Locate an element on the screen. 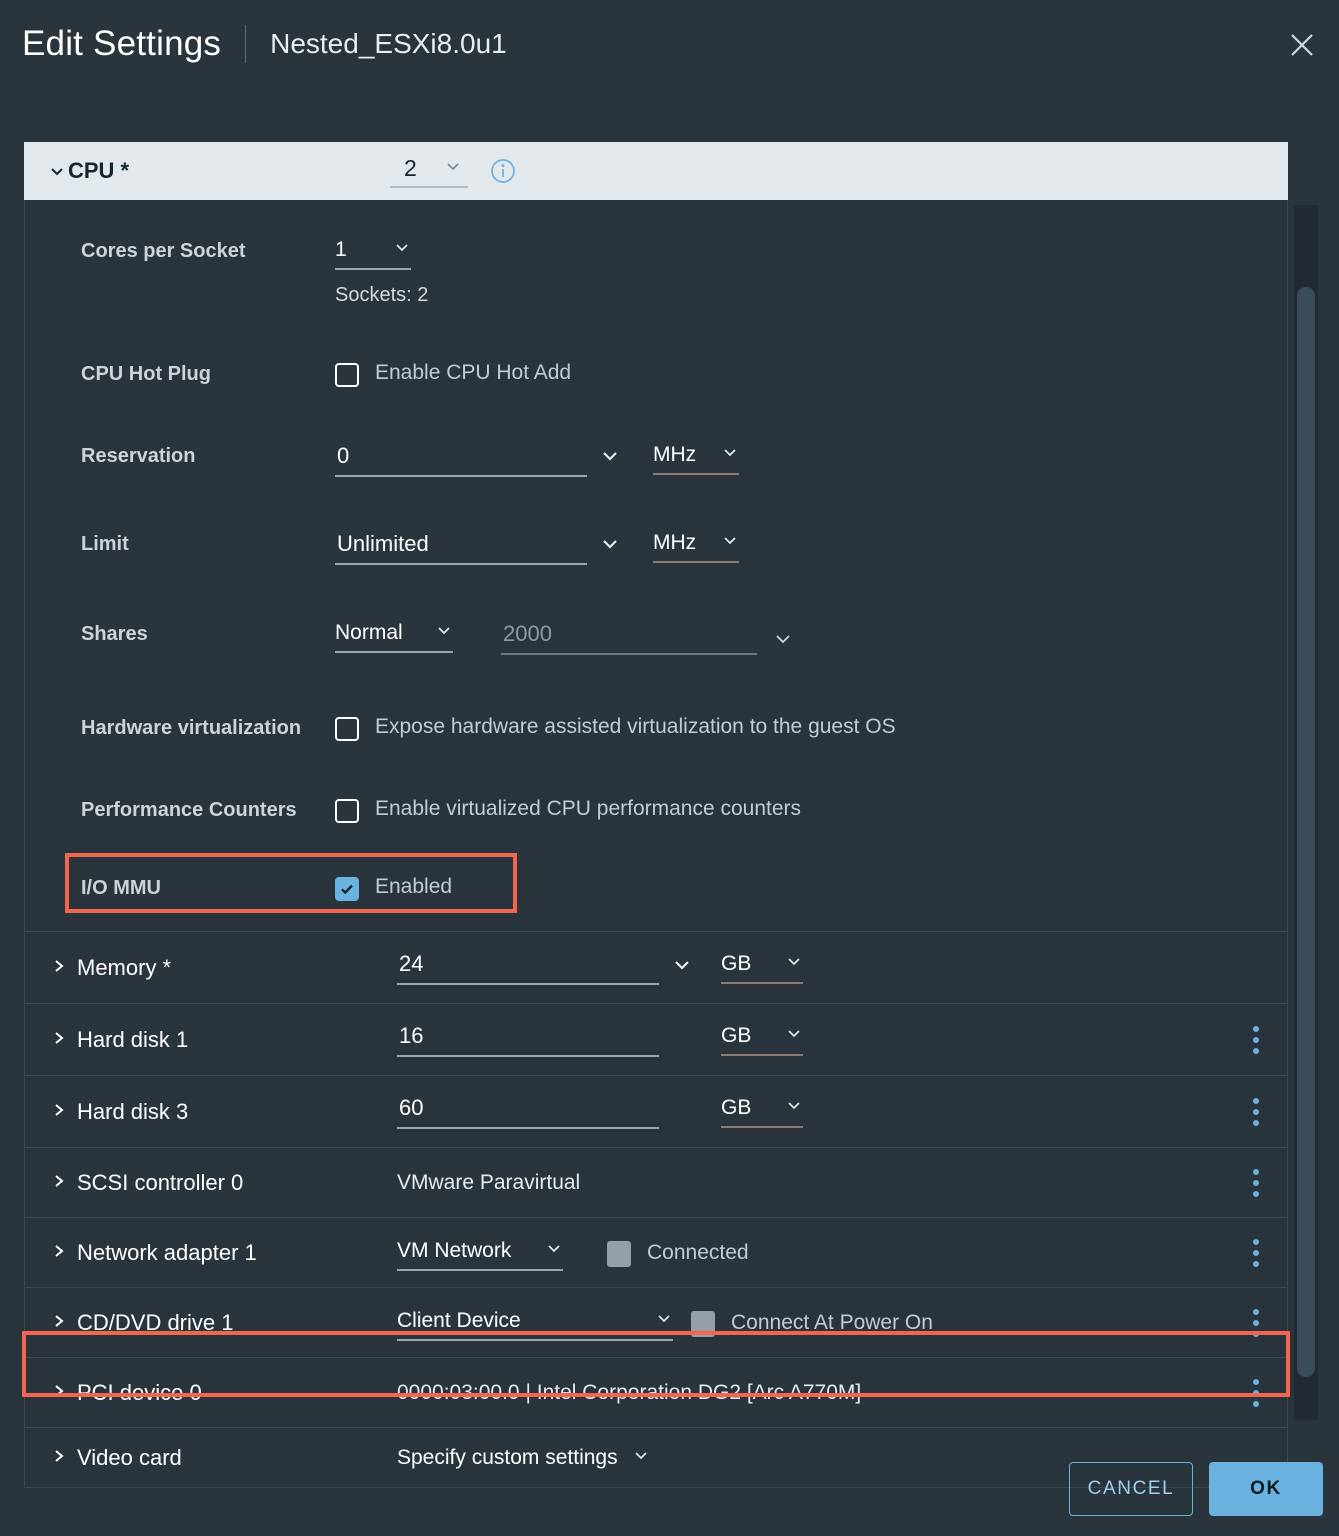  hard-disk-1-unit-select: GB is located at coordinates (762, 1040).